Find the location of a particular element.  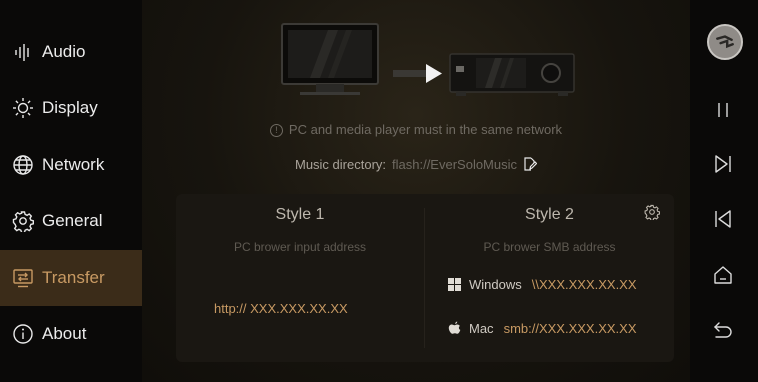

previous-track-icon is located at coordinates (723, 219).